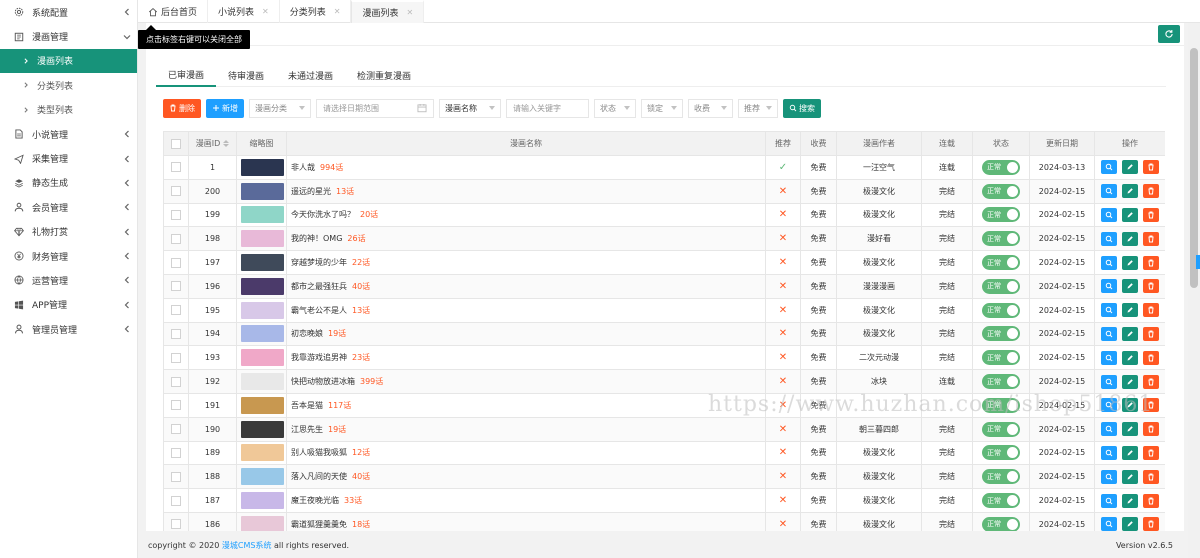 The width and height of the screenshot is (1200, 558). Describe the element at coordinates (783, 167) in the screenshot. I see `check-icon: ✓` at that location.